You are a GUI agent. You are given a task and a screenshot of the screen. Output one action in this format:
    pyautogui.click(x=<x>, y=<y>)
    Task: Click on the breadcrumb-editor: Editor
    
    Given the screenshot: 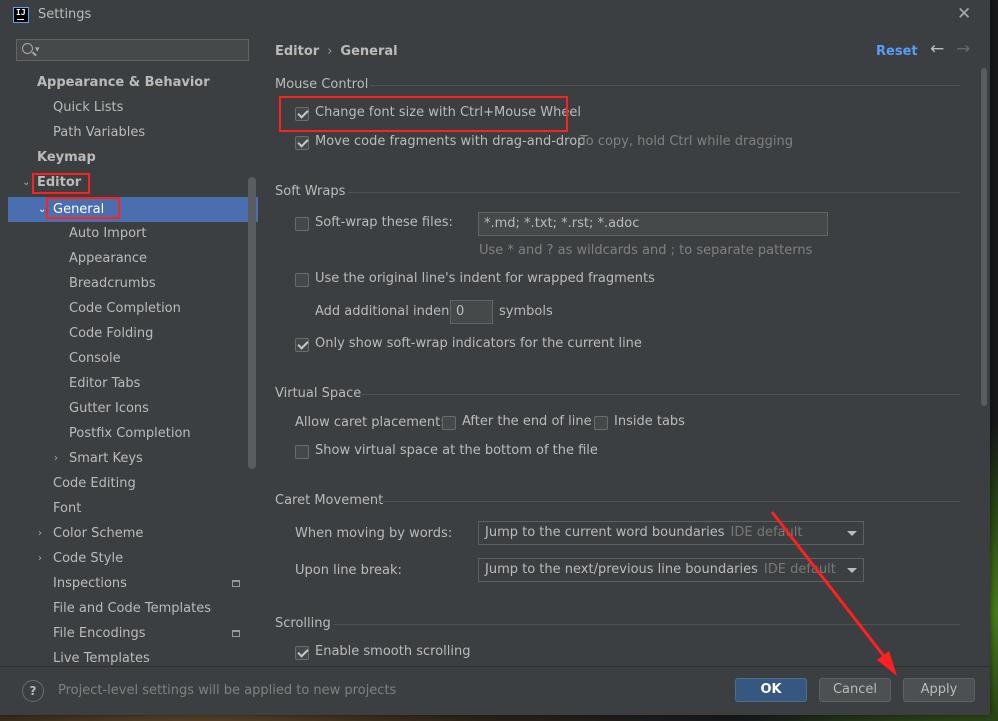 What is the action you would take?
    pyautogui.click(x=297, y=51)
    